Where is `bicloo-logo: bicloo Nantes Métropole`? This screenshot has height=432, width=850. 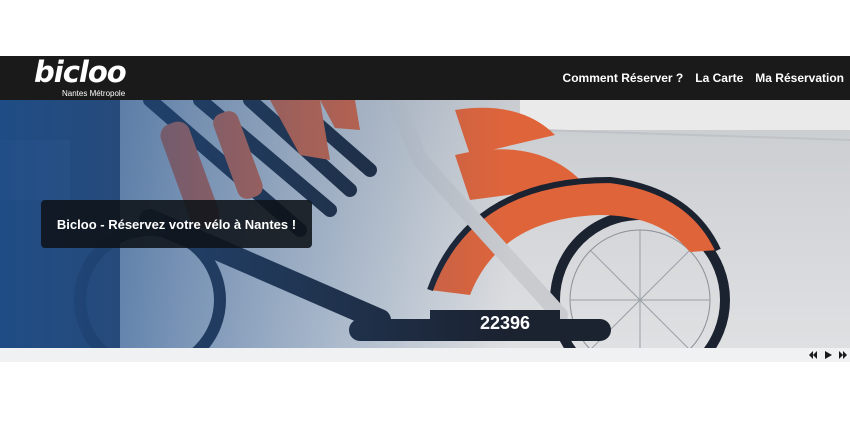 bicloo-logo: bicloo Nantes Métropole is located at coordinates (89, 77).